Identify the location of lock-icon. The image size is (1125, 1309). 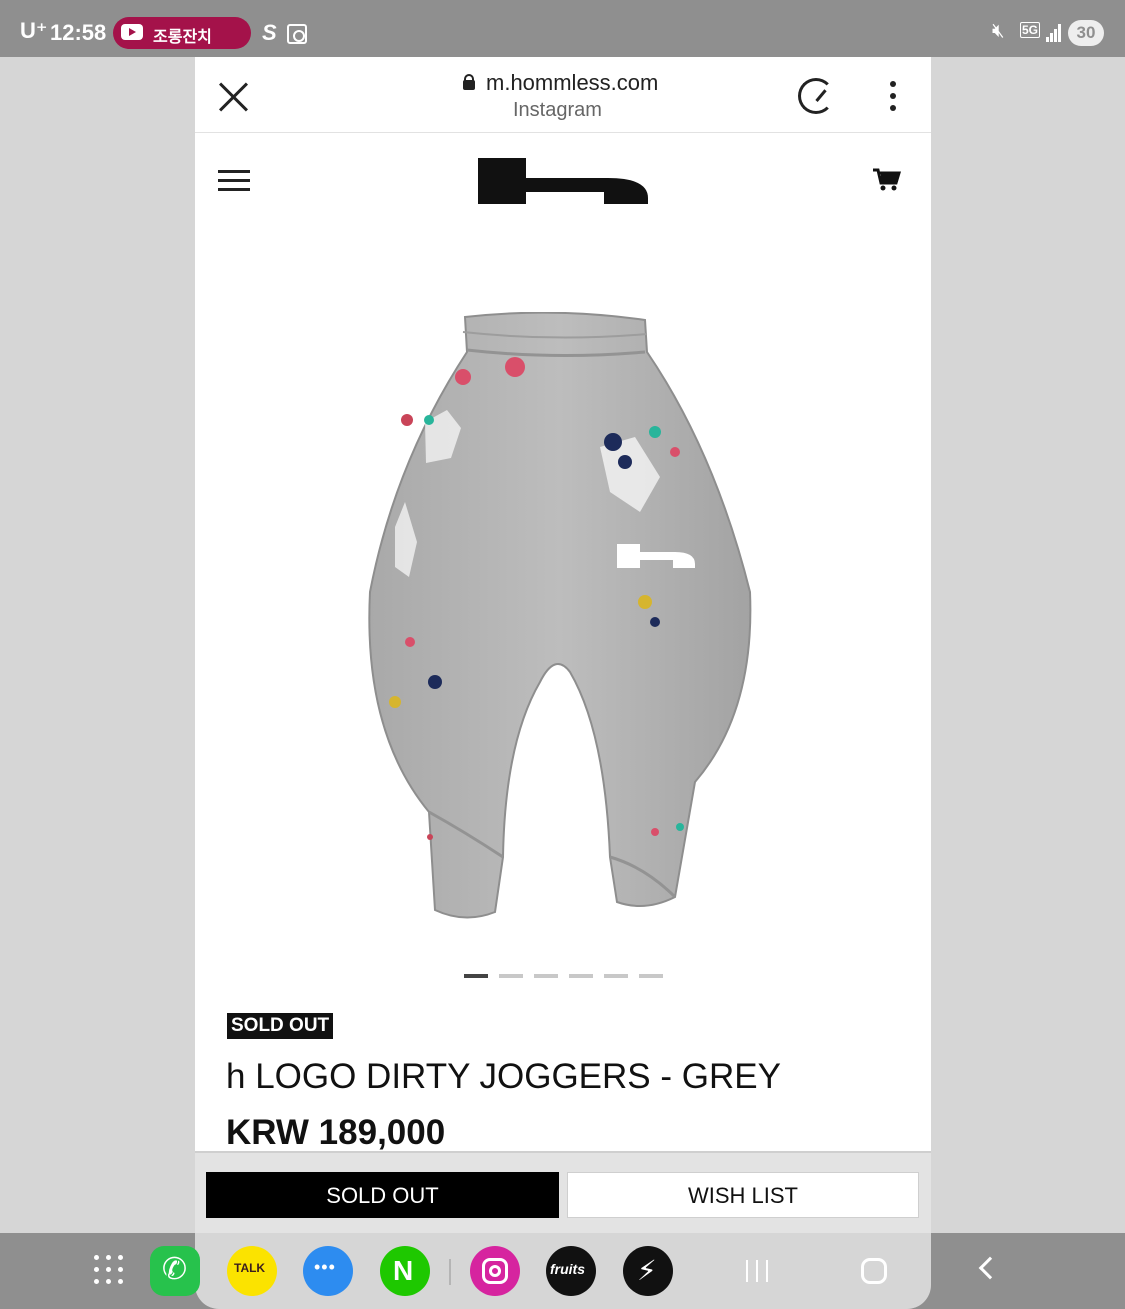
(469, 82).